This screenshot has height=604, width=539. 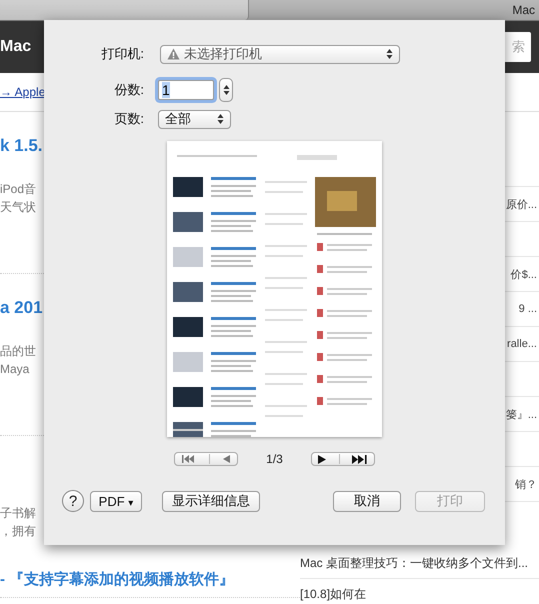 I want to click on article-title: a 201, so click(x=21, y=307).